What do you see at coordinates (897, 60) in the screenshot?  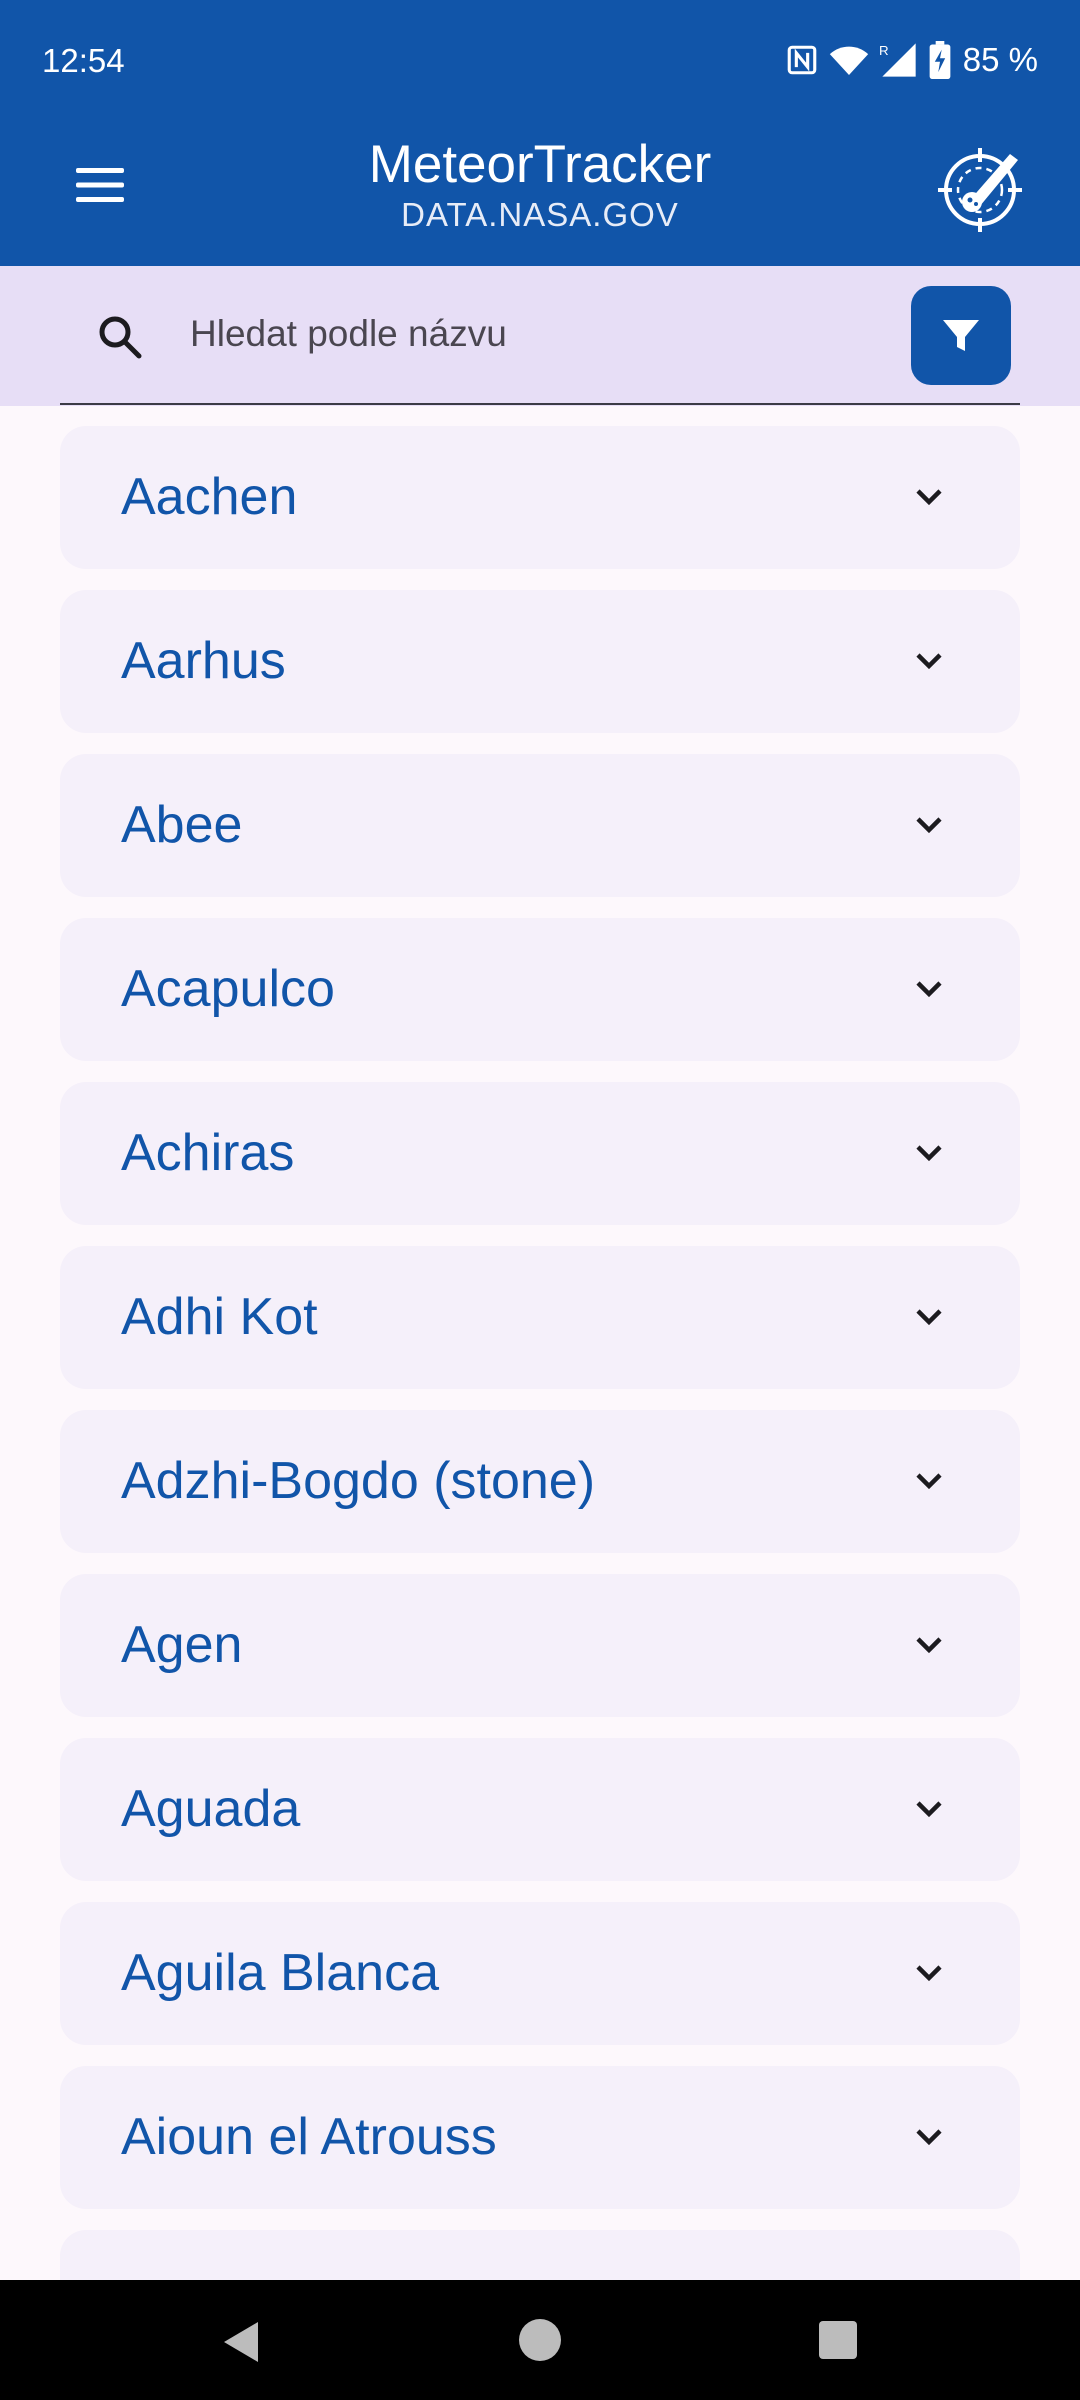 I see `signal-icon: R` at bounding box center [897, 60].